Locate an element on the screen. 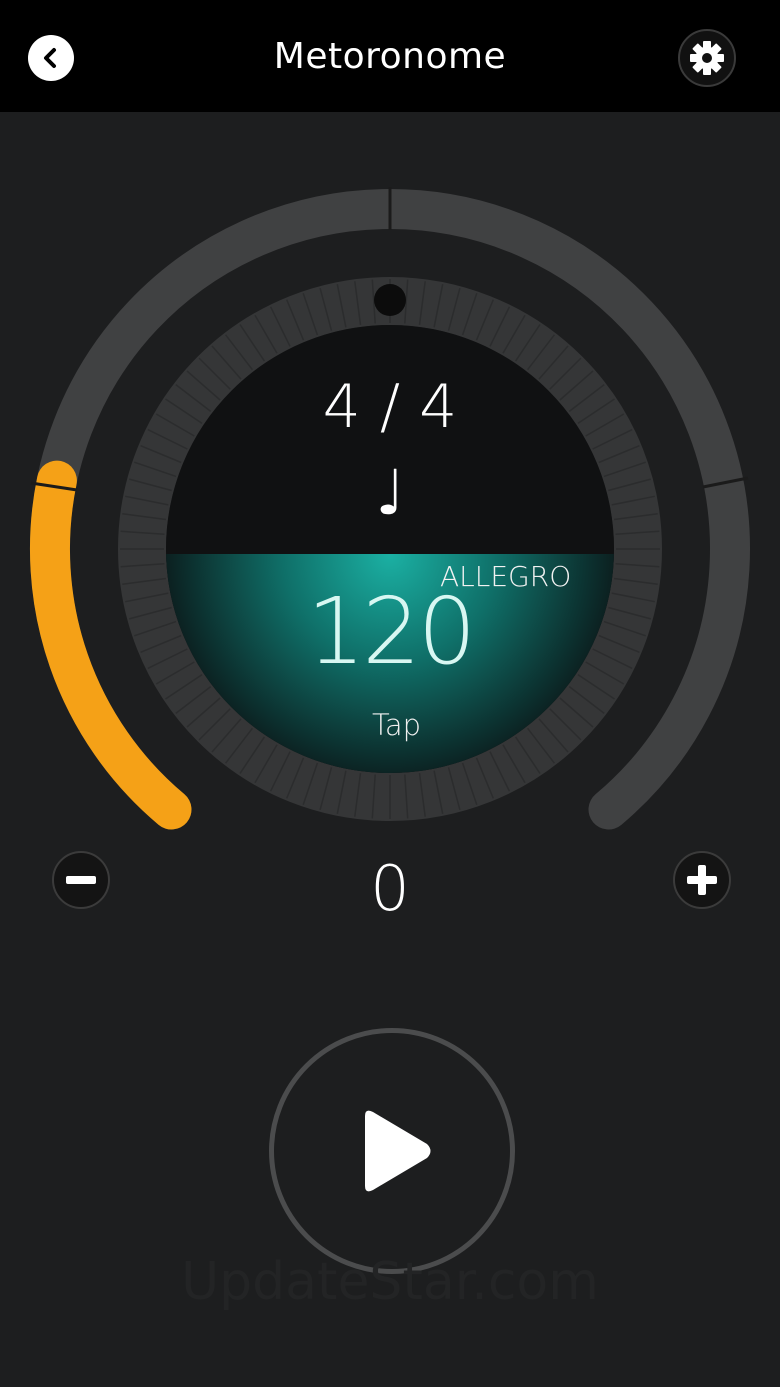 This screenshot has height=1387, width=780. gear-icon is located at coordinates (707, 58).